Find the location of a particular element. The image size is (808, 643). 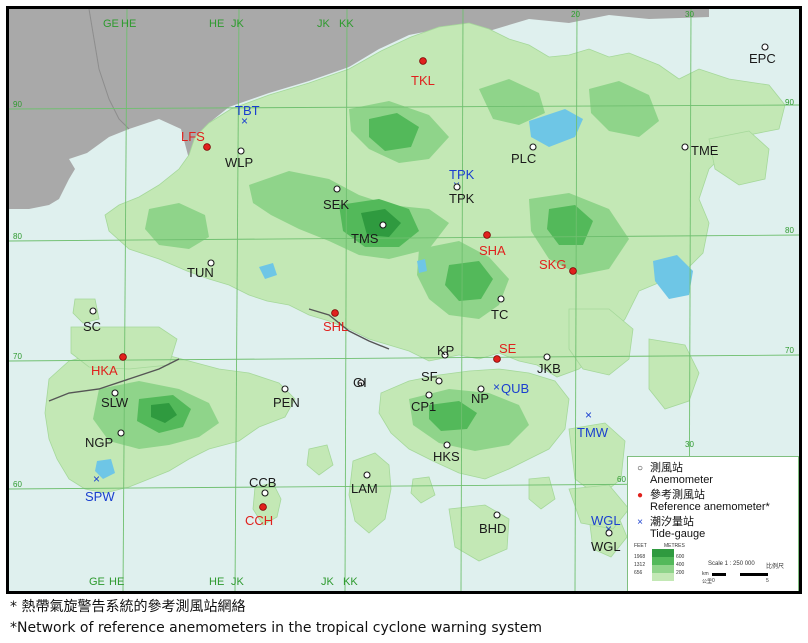

legend-reference-en: Reference anemometer* is located at coordinates (710, 507).